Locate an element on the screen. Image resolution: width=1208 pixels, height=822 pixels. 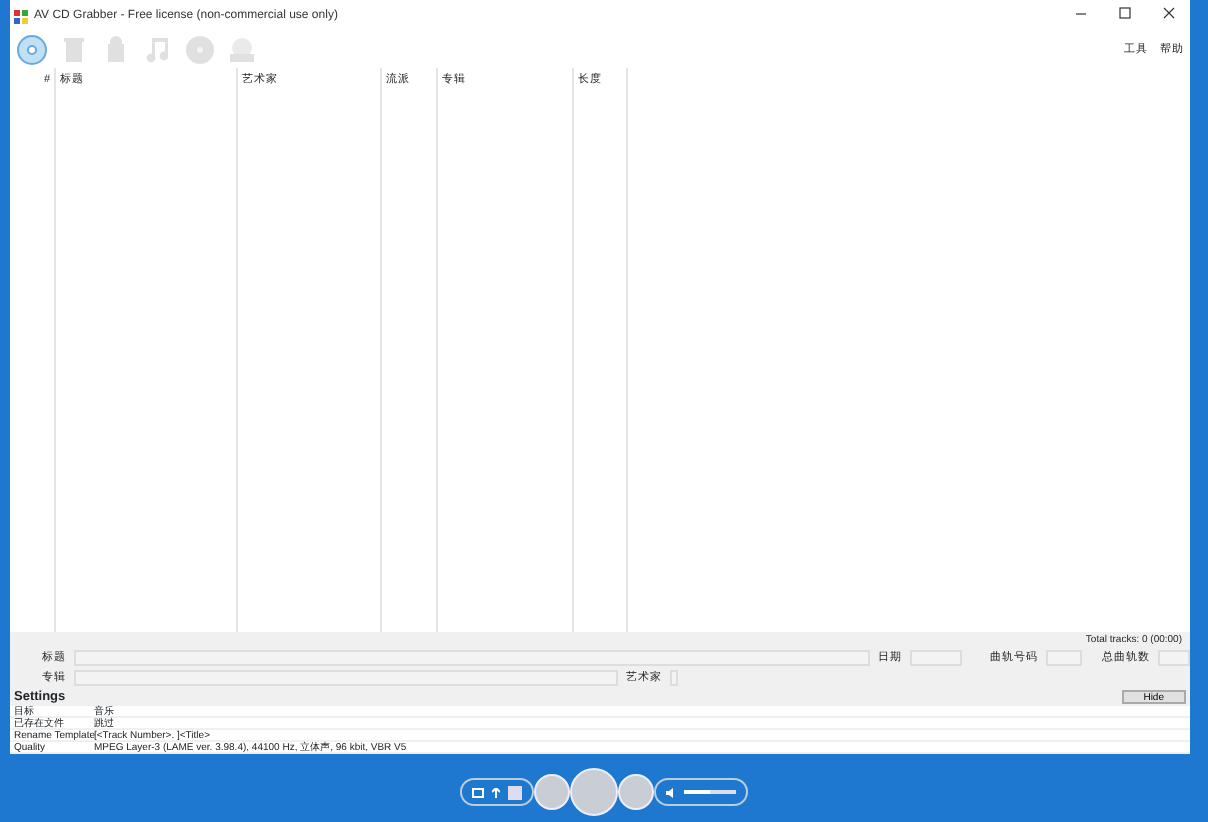
total-tracks-field is located at coordinates (1174, 658).